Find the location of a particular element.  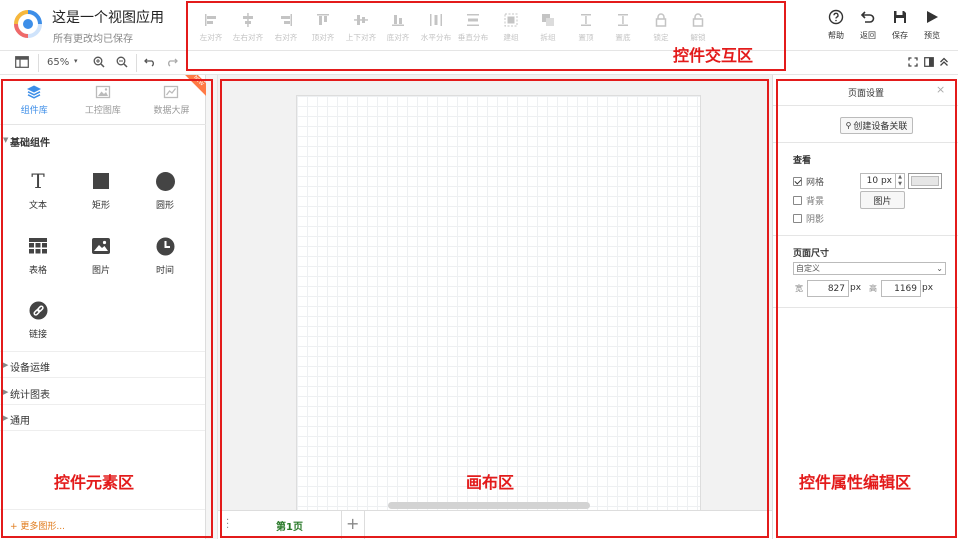

zoom-level: 65% is located at coordinates (58, 62).